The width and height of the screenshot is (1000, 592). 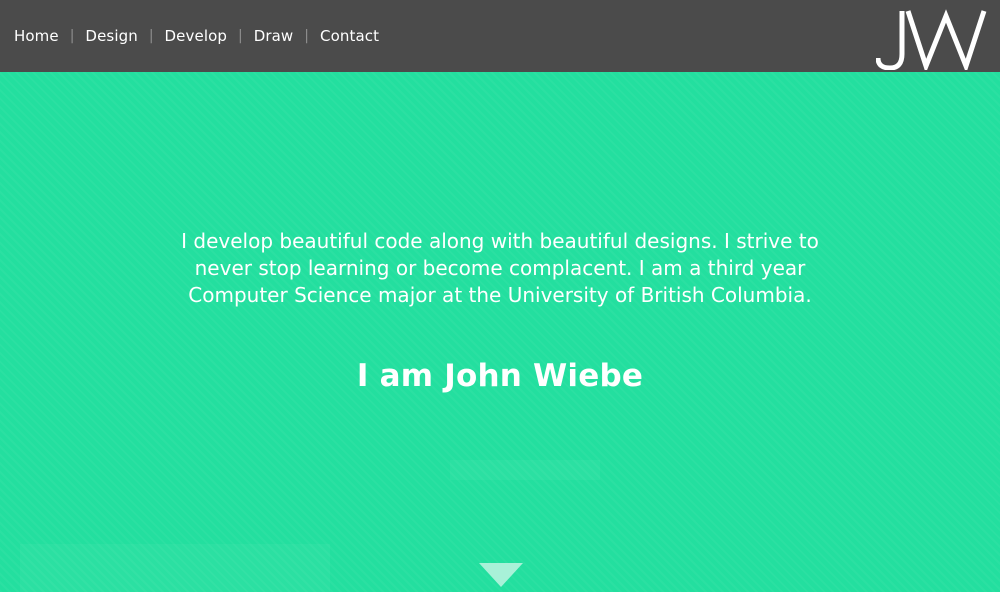 What do you see at coordinates (932, 39) in the screenshot?
I see `jw-monogram-logo` at bounding box center [932, 39].